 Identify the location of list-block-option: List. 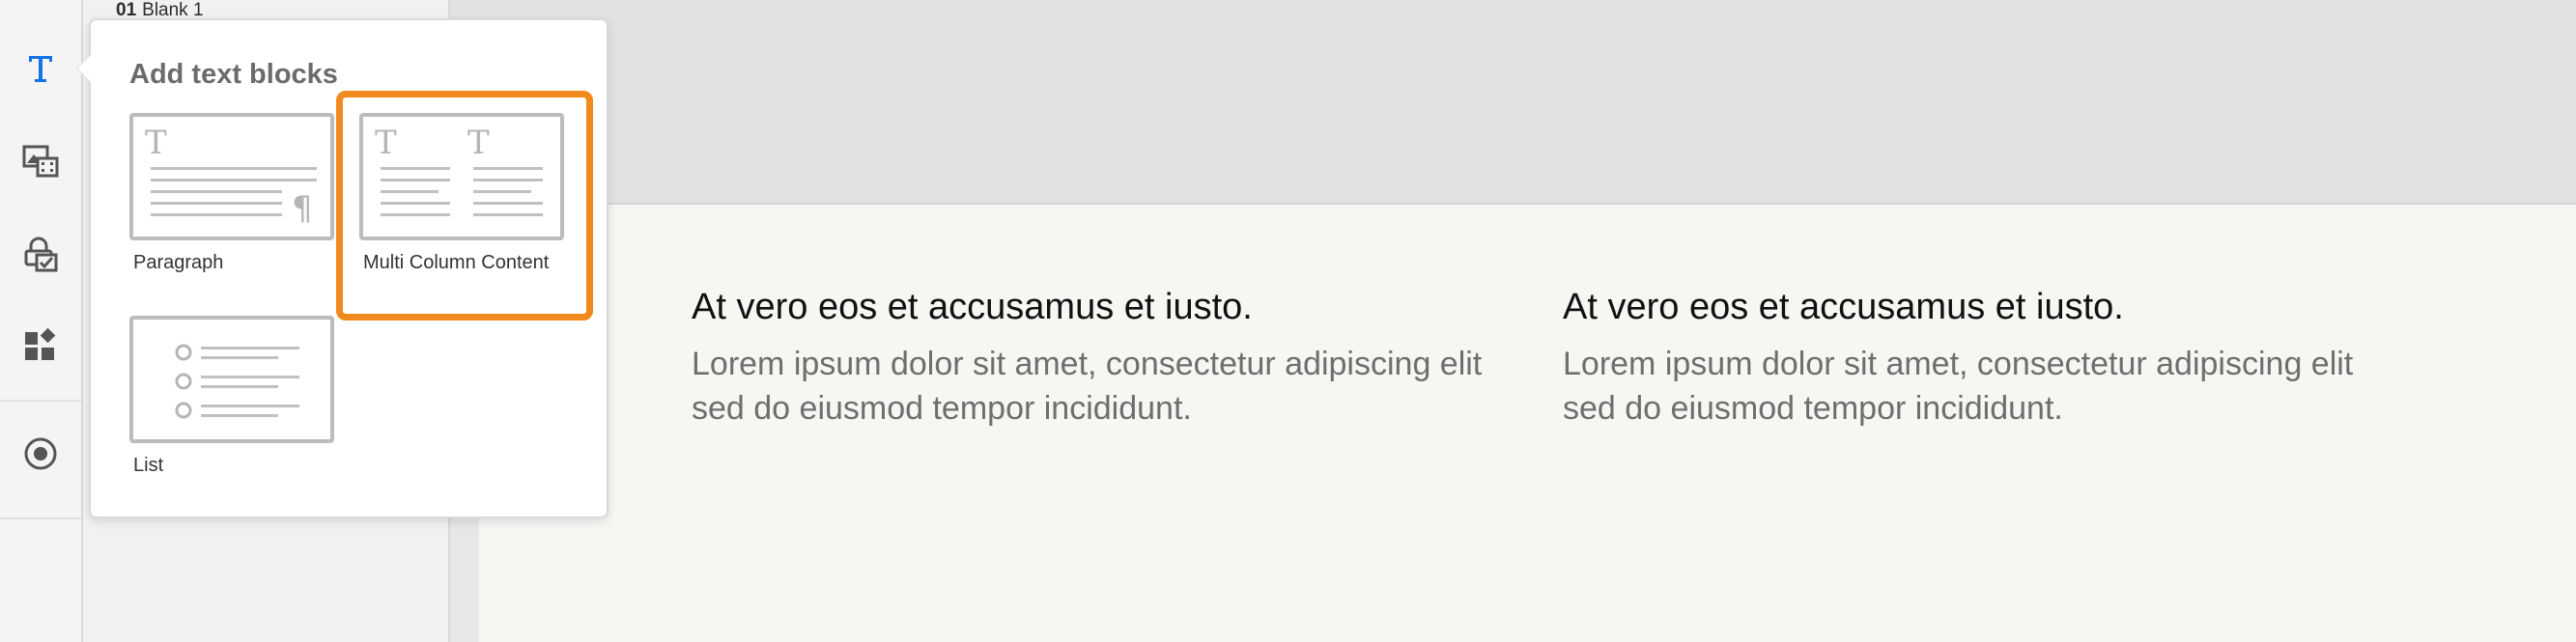
(233, 398).